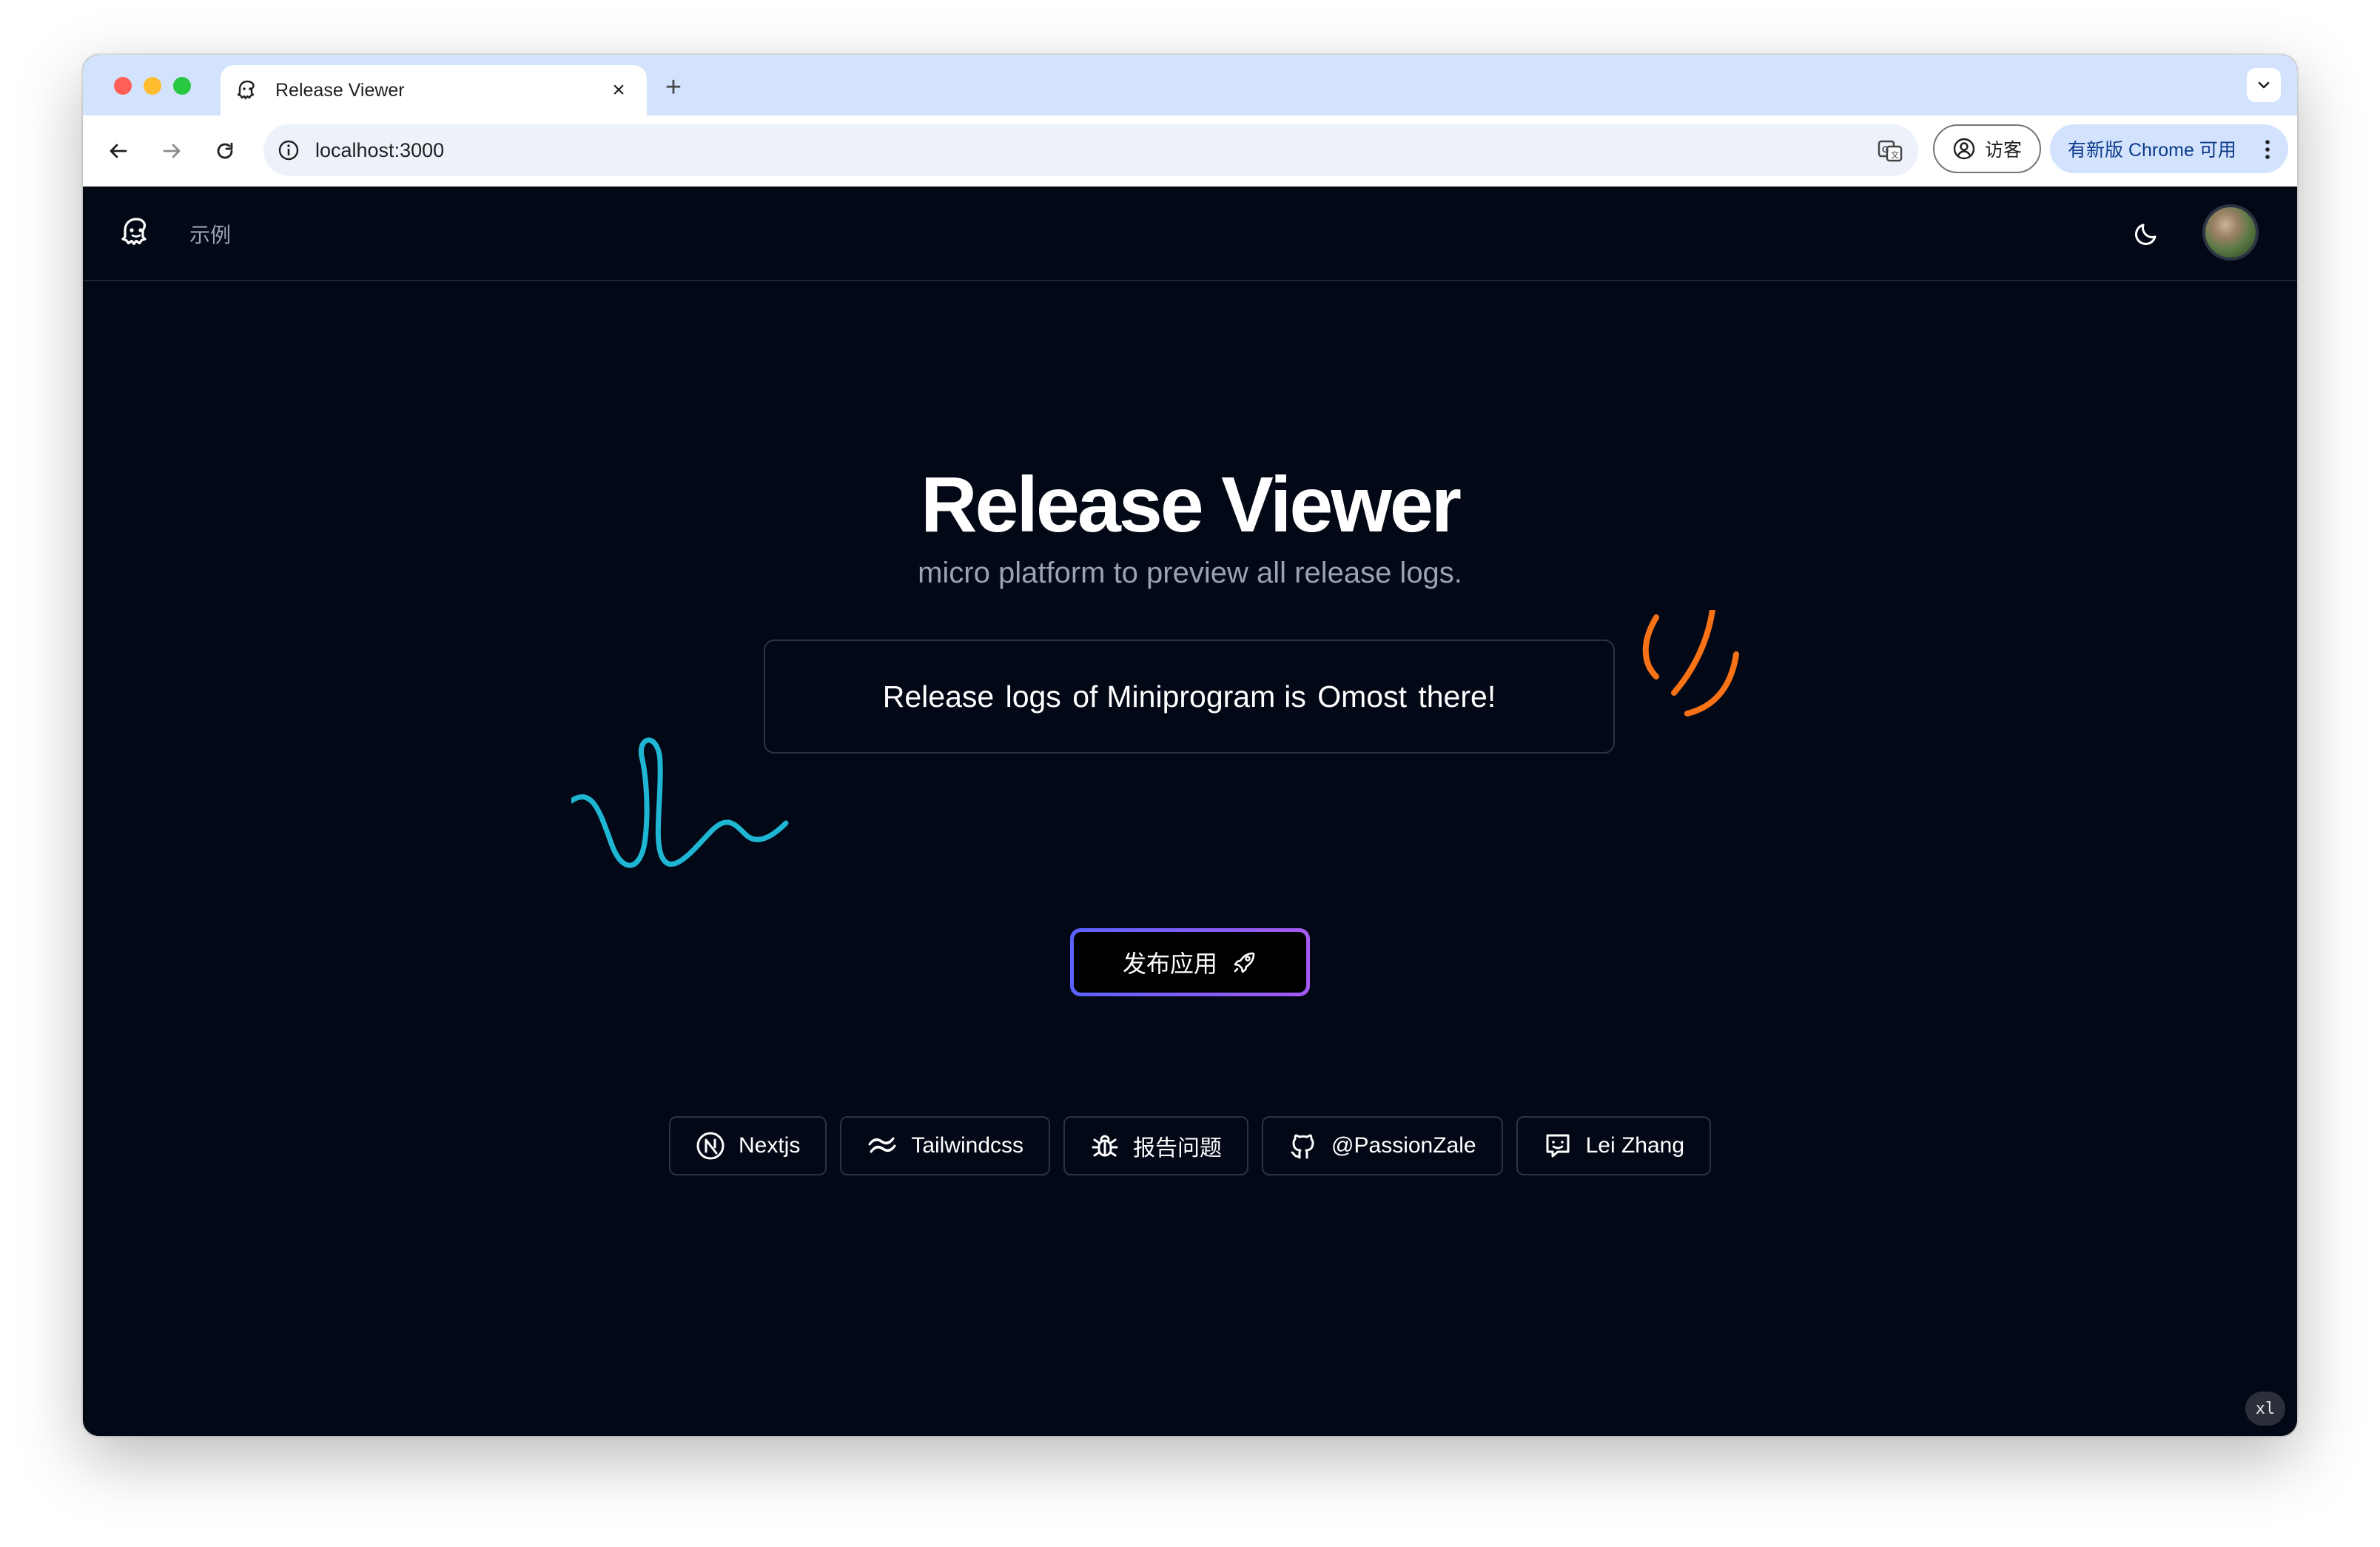 The image size is (2380, 1547). Describe the element at coordinates (182, 86) in the screenshot. I see `maximize-window-button` at that location.